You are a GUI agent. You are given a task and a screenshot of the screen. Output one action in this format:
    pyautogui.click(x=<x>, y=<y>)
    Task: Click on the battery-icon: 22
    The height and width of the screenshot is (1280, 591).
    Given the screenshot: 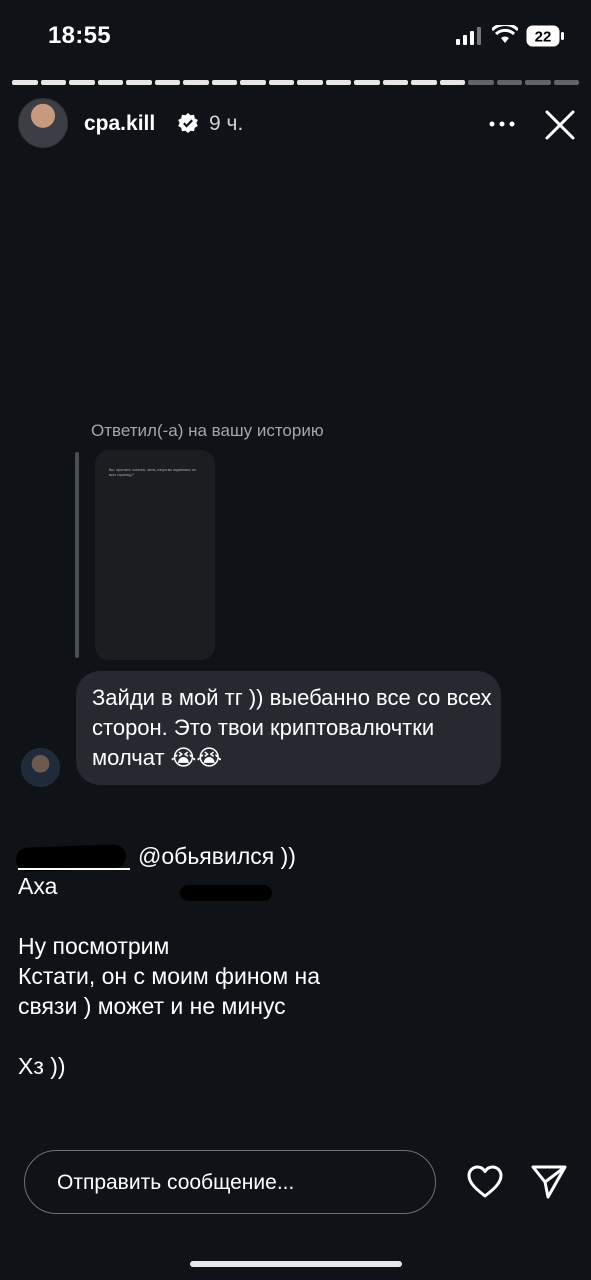 What is the action you would take?
    pyautogui.click(x=545, y=36)
    